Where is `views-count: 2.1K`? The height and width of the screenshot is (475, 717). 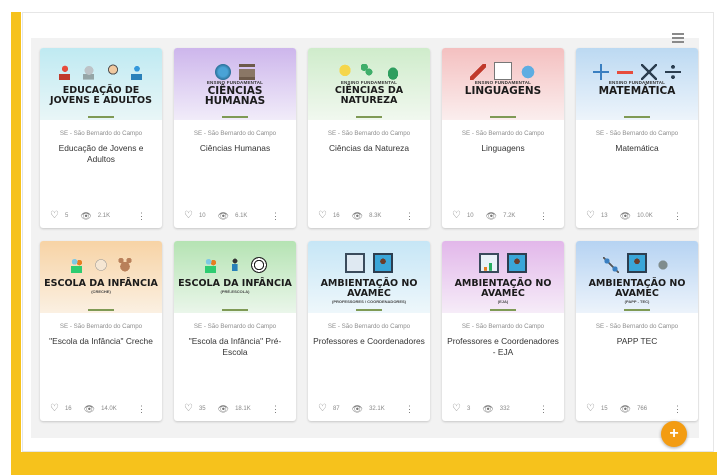 views-count: 2.1K is located at coordinates (104, 216).